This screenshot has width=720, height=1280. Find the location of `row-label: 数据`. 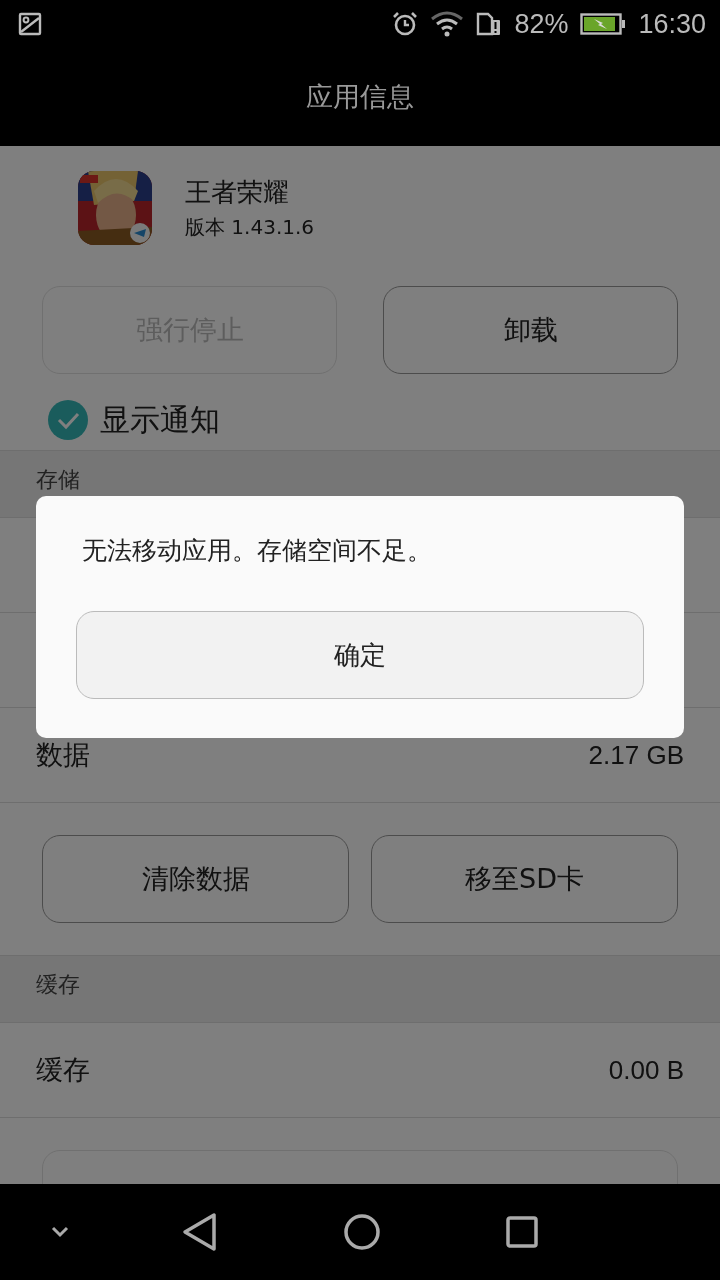

row-label: 数据 is located at coordinates (63, 755).